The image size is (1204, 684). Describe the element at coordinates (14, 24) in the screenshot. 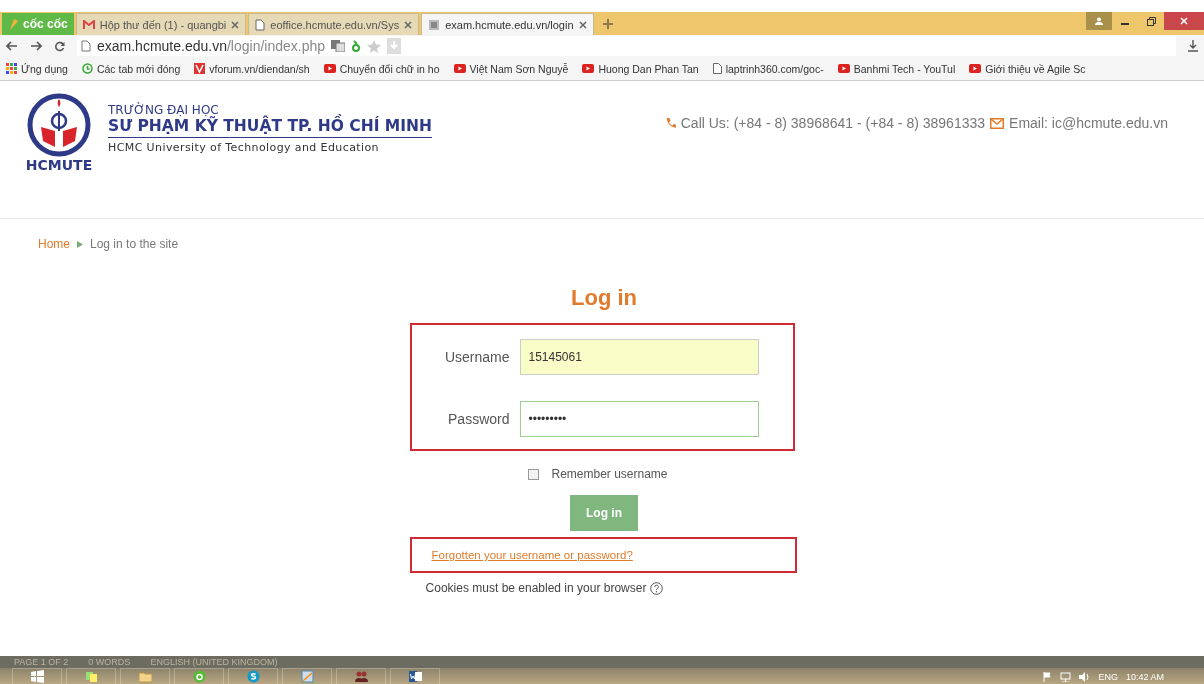

I see `leaf-icon` at that location.